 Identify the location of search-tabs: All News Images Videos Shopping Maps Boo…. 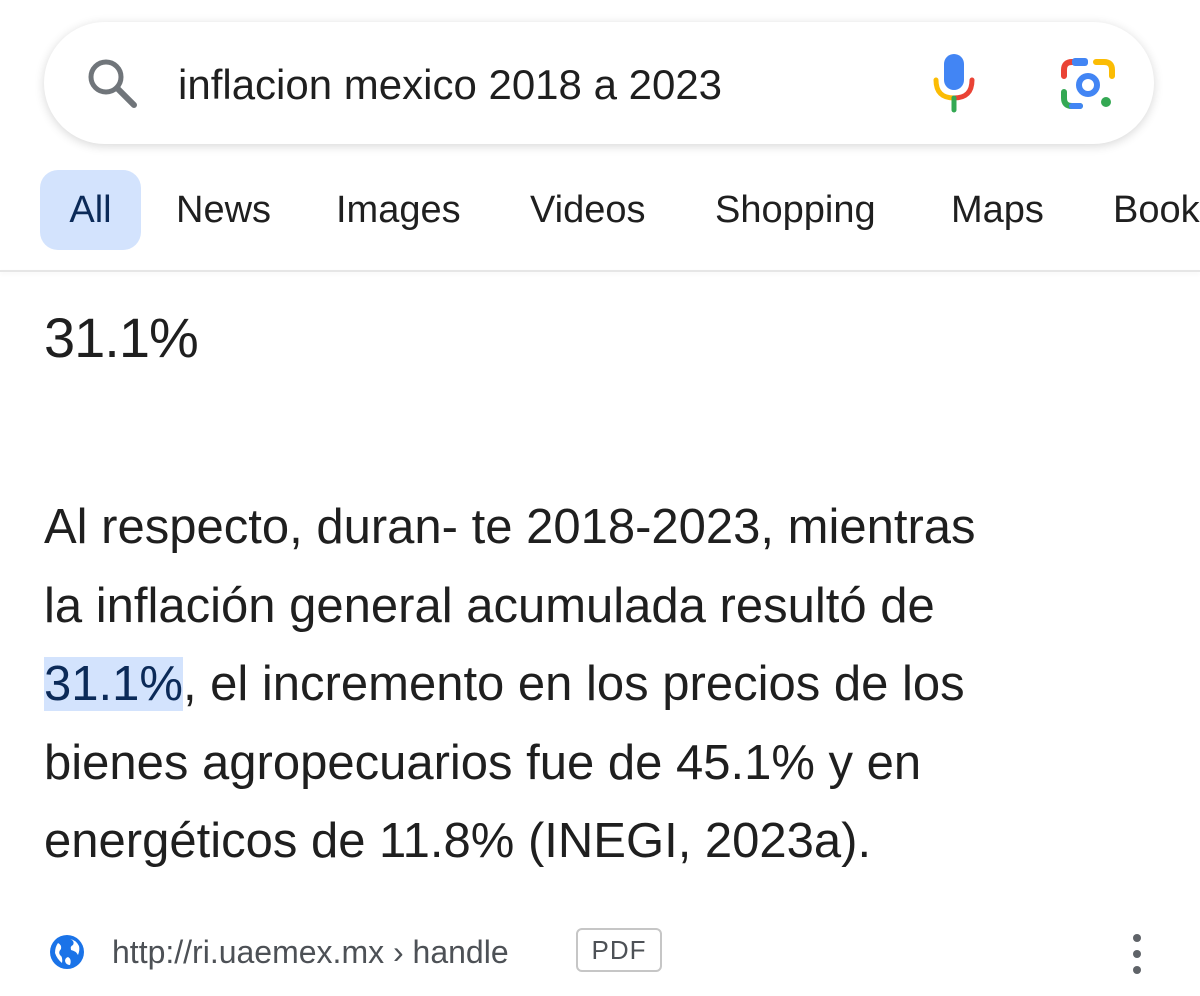
(600, 211).